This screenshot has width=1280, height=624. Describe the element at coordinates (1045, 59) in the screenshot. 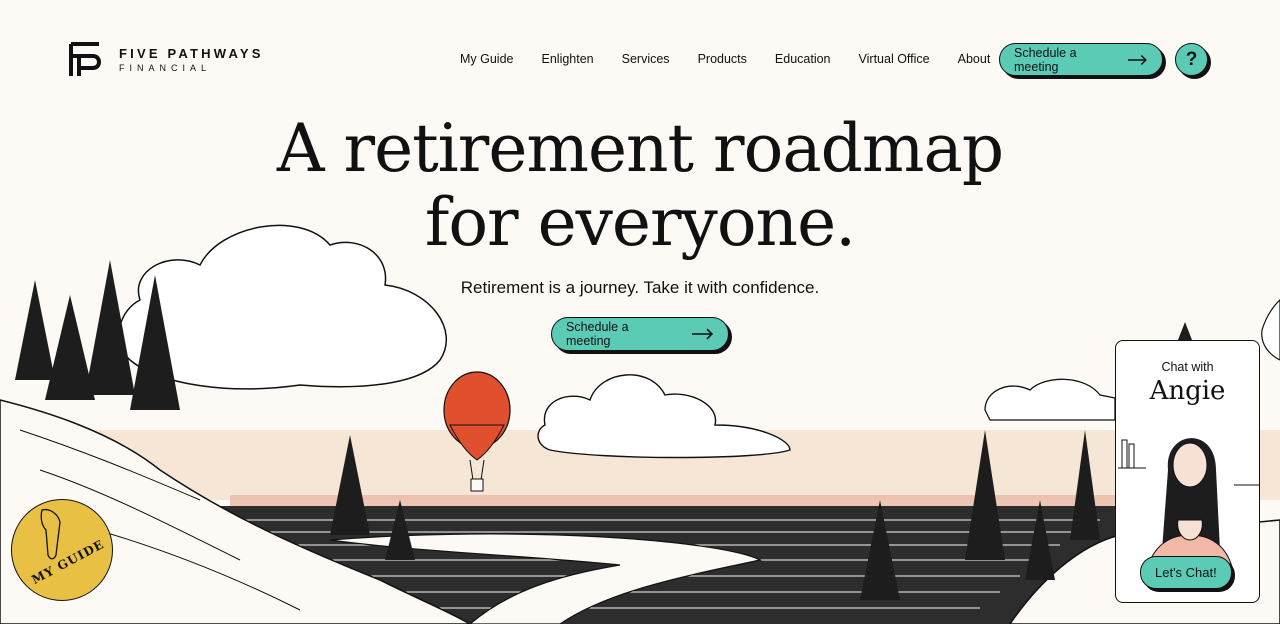

I see `schedule-meeting-label: Schedule a meeting` at that location.